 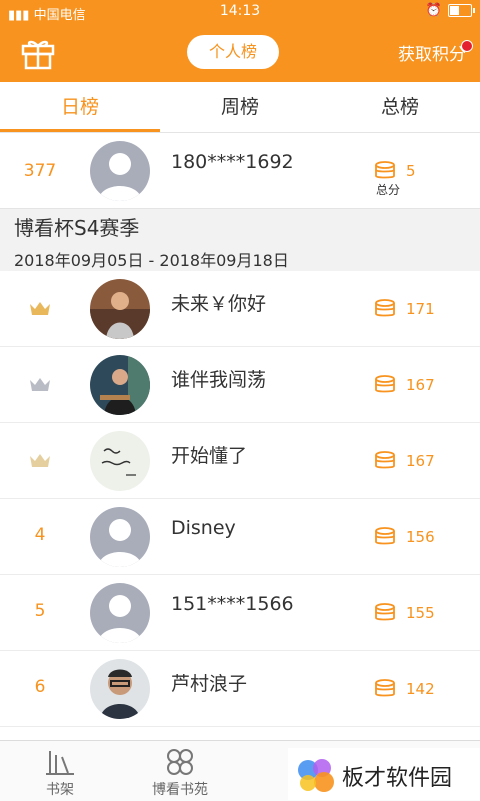 I want to click on personal-rank-button: 个人榜, so click(x=233, y=52).